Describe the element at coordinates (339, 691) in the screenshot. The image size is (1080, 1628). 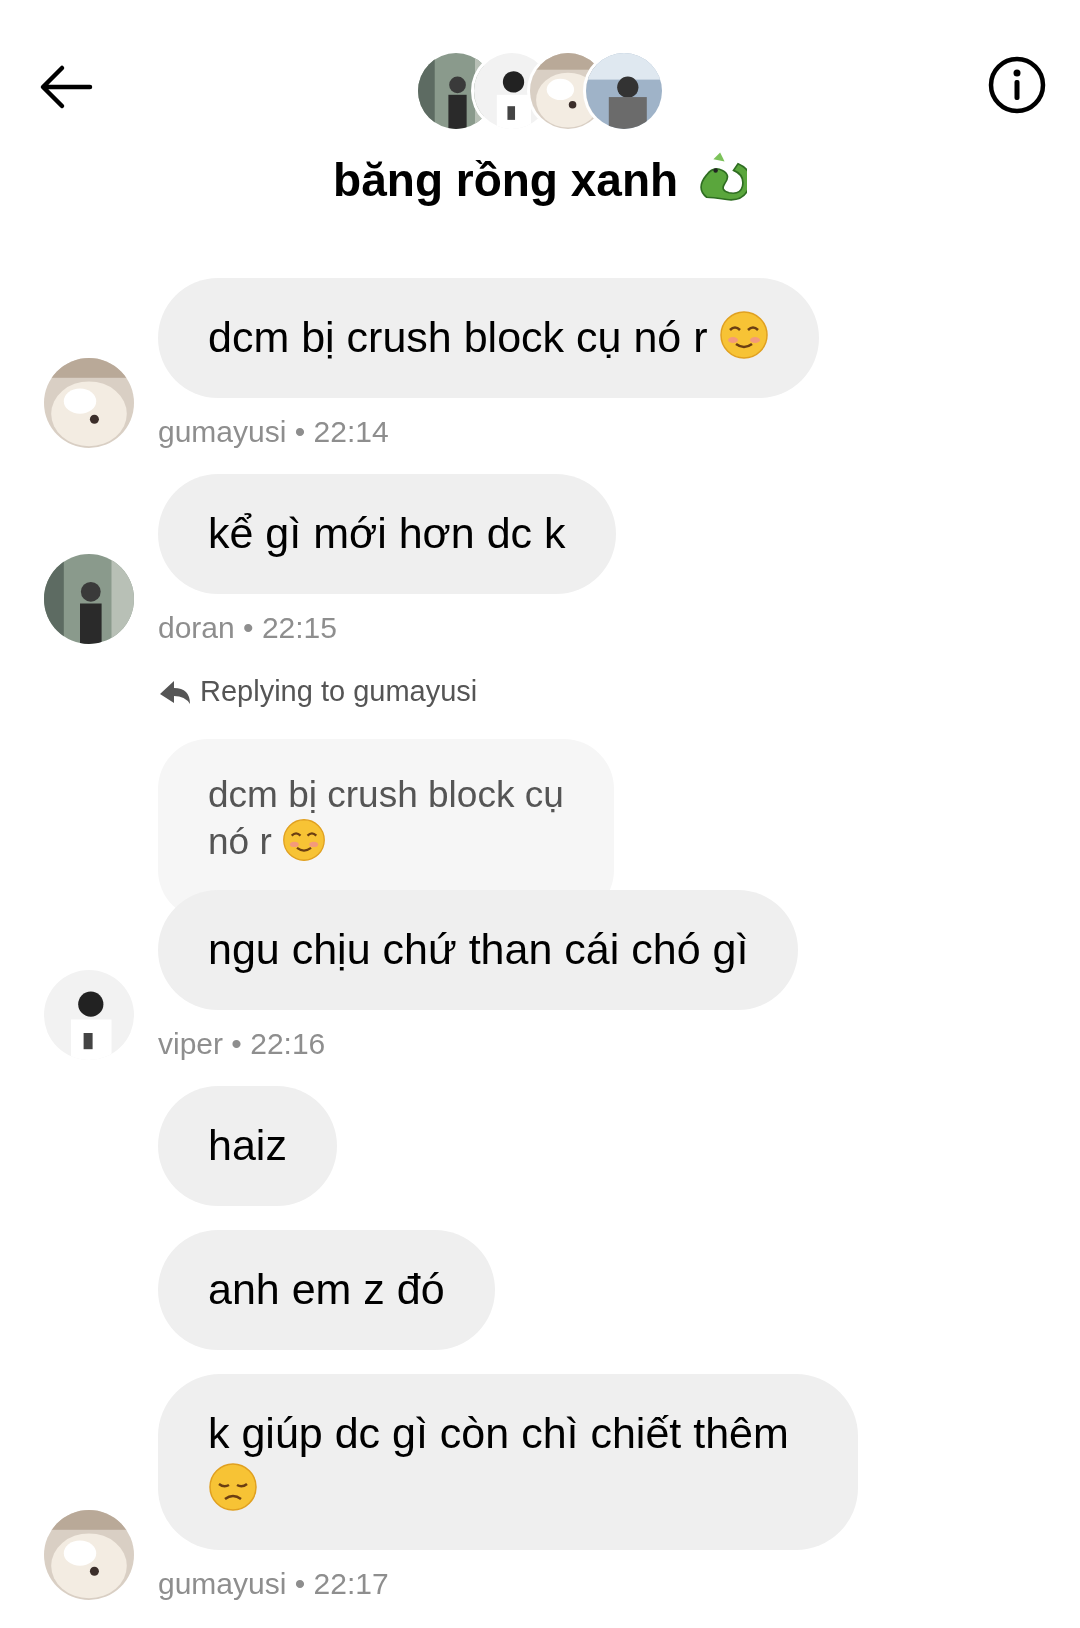
I see `reply-label: Replying to gumayusi` at that location.